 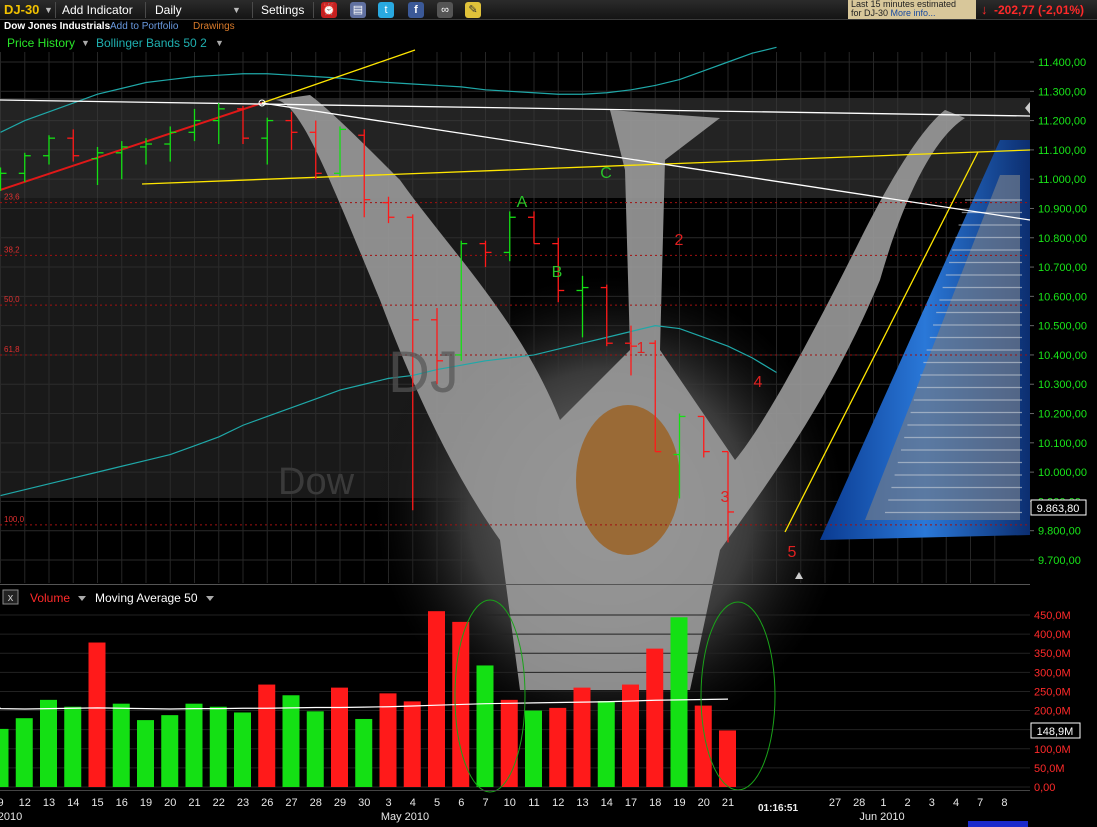 What do you see at coordinates (338, 76) in the screenshot?
I see `trendline-yellow` at bounding box center [338, 76].